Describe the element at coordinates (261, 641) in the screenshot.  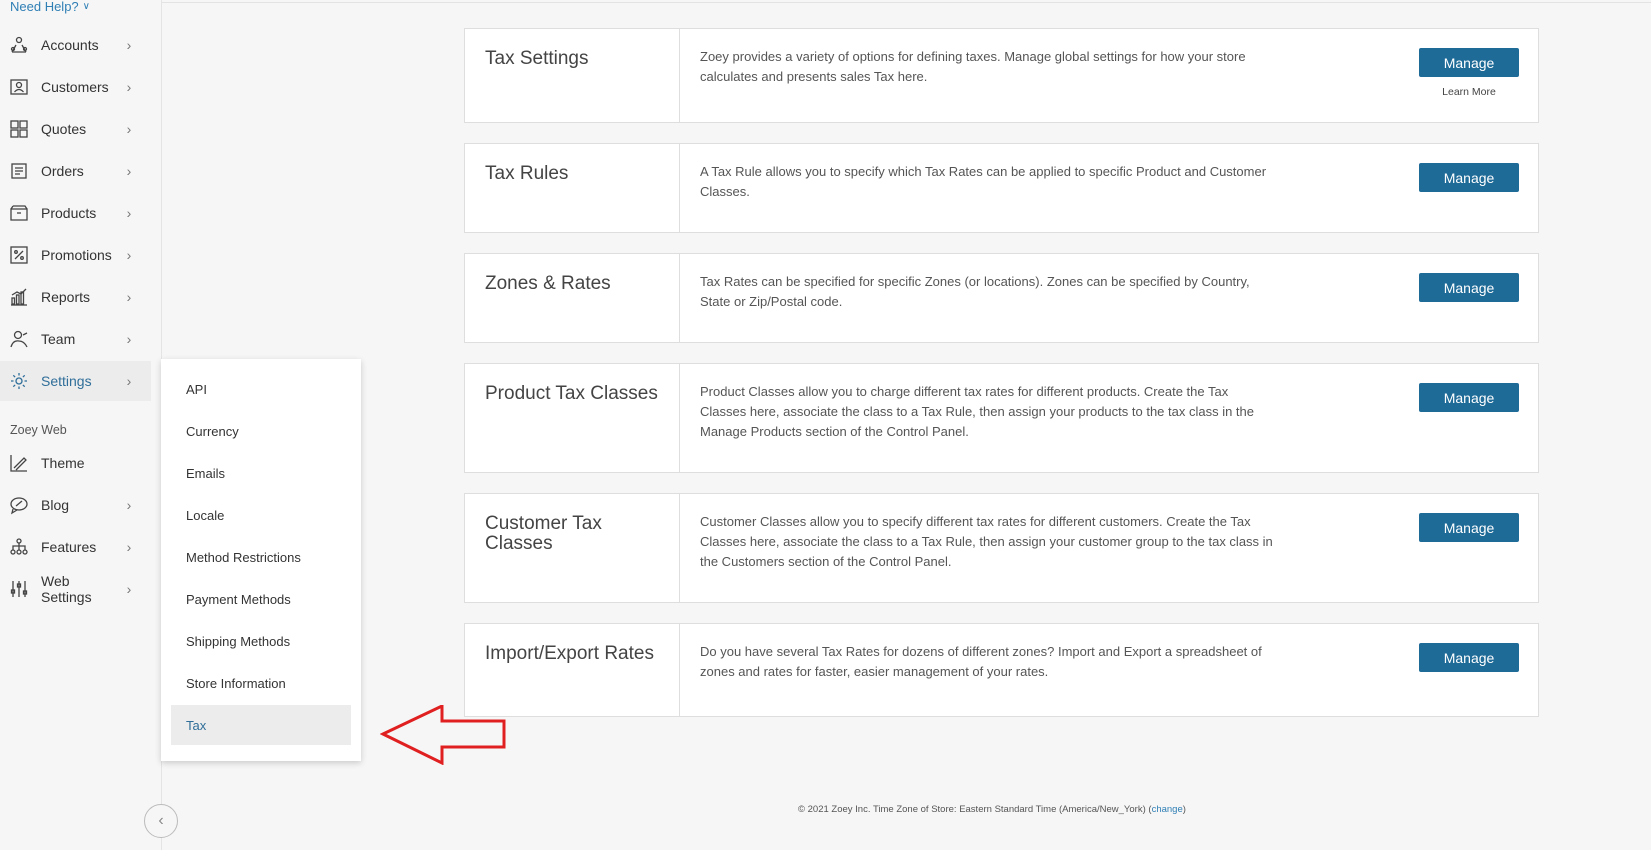
I see `settings-menu-shipping-methods: Shipping Methods` at that location.